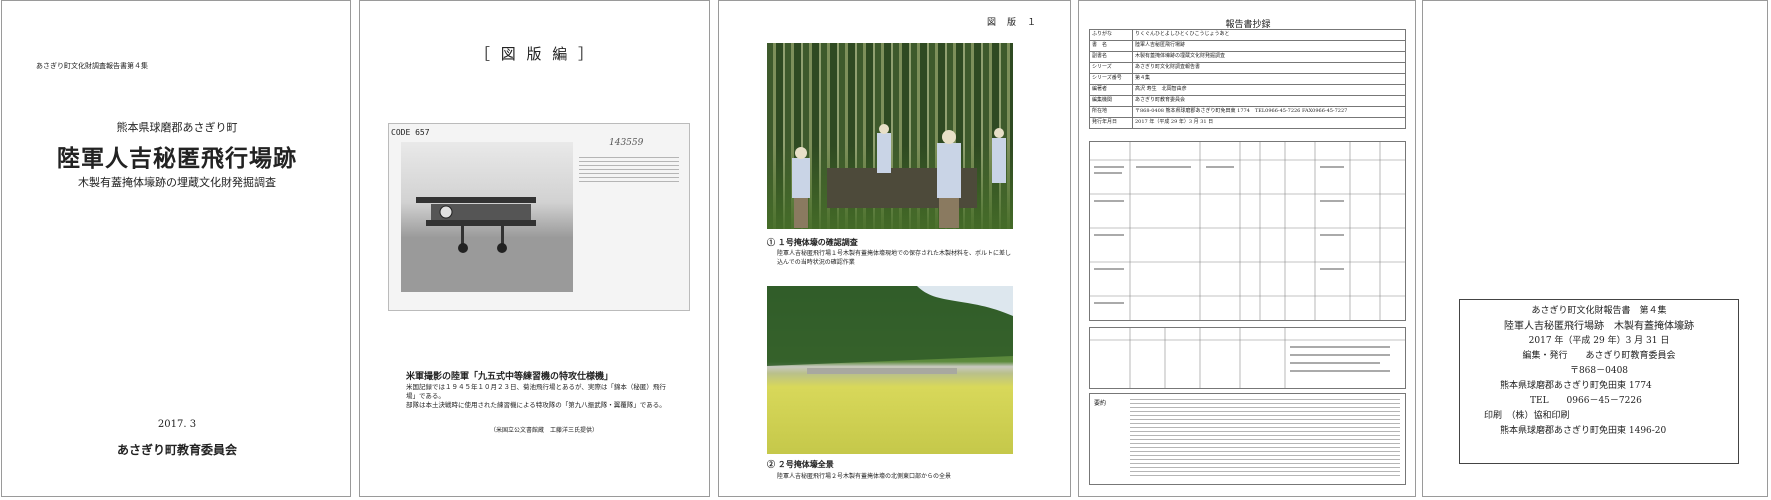 The width and height of the screenshot is (1771, 500). What do you see at coordinates (864, 476) in the screenshot?
I see `caption-2-body: 陸軍人吉秘匿飛行場２号木製有蓋掩体壕の北側東口部からの全景` at bounding box center [864, 476].